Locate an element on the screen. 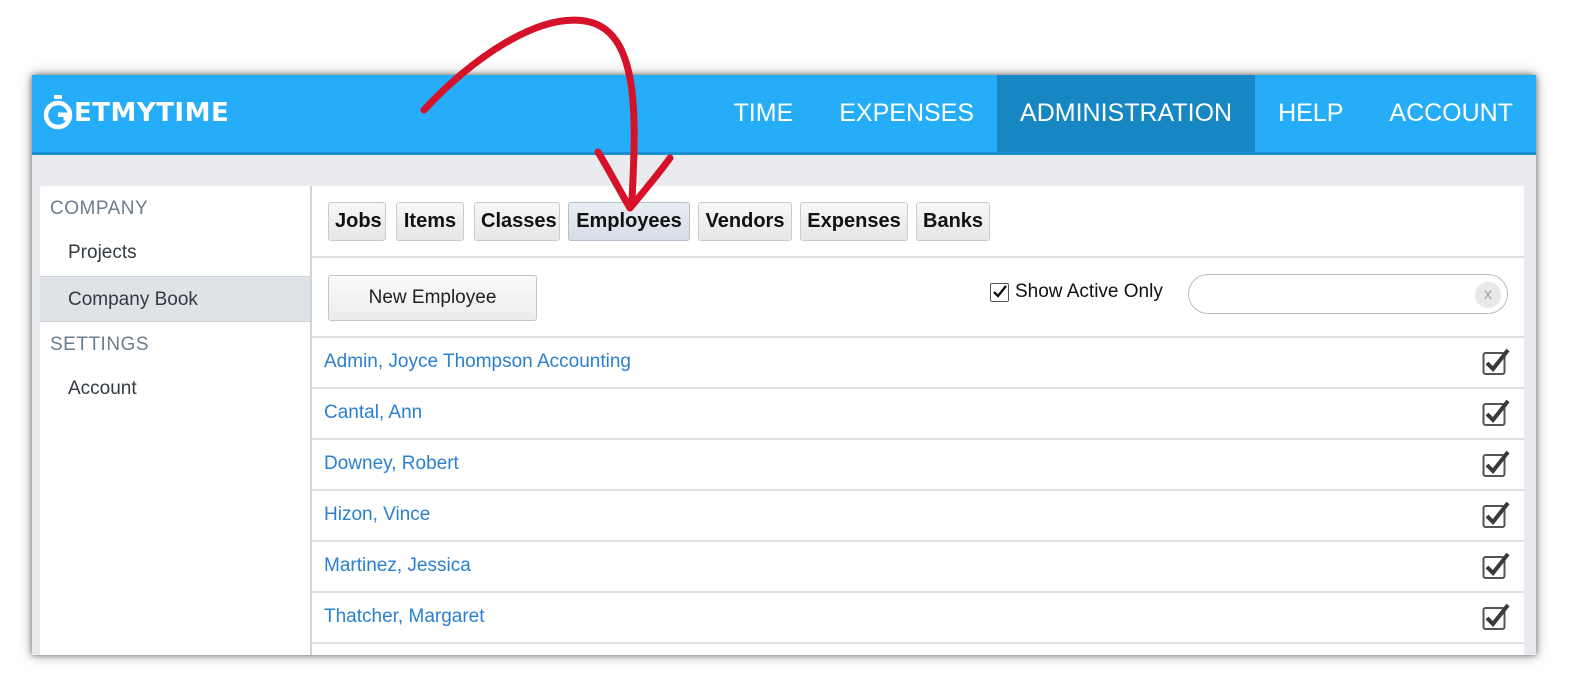 Image resolution: width=1584 pixels, height=693 pixels. list-item: Admin, Joyce Thompson Accounting is located at coordinates (918, 363).